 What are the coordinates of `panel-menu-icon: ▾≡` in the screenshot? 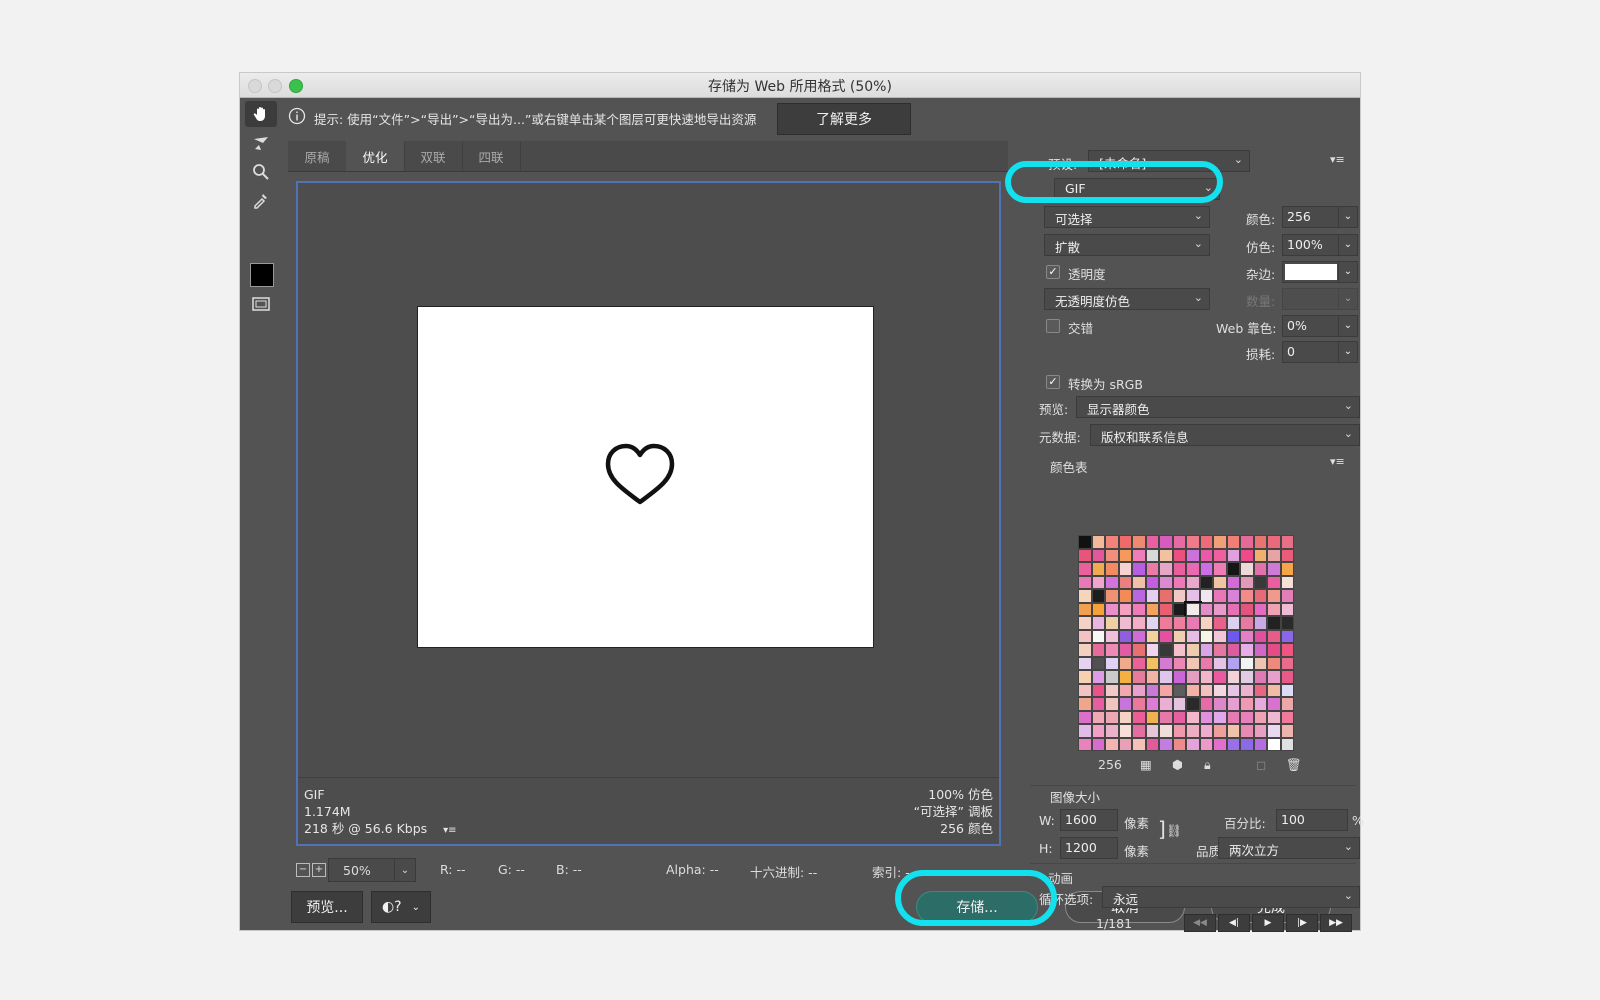 It's located at (1337, 461).